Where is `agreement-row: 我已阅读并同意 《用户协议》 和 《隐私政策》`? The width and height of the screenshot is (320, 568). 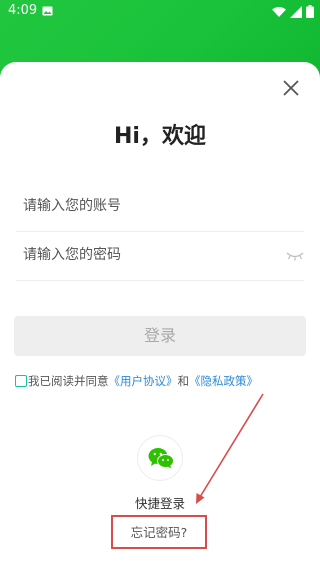
agreement-row: 我已阅读并同意 《用户协议》 和 《隐私政策》 is located at coordinates (136, 381).